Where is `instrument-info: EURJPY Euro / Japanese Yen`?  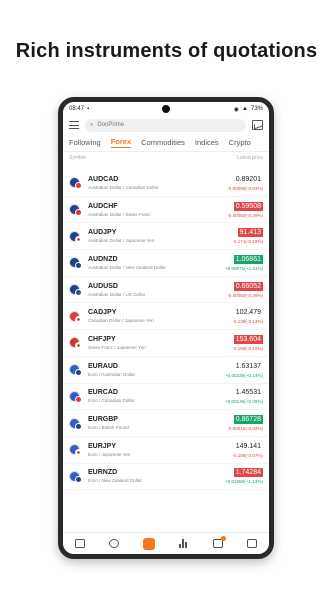
instrument-info: EURJPY Euro / Japanese Yen is located at coordinates (160, 450).